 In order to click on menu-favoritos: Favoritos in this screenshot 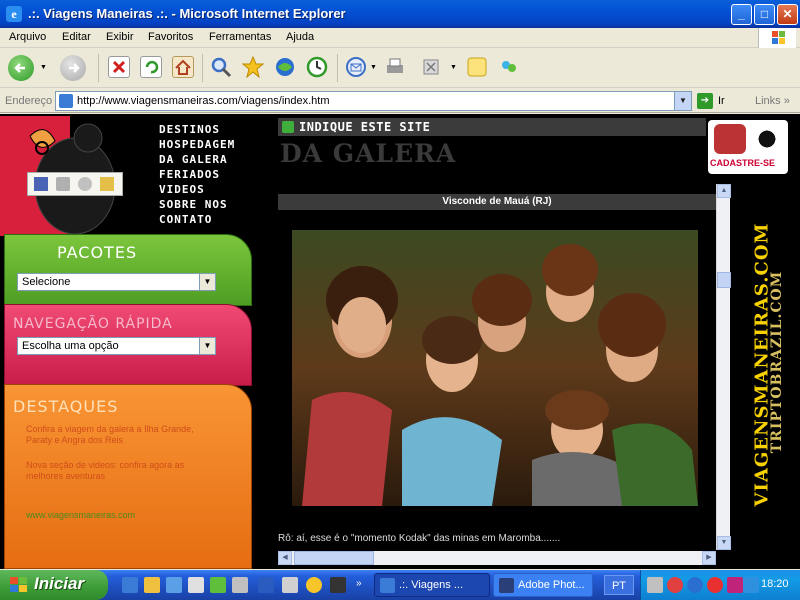, I will do `click(170, 37)`.